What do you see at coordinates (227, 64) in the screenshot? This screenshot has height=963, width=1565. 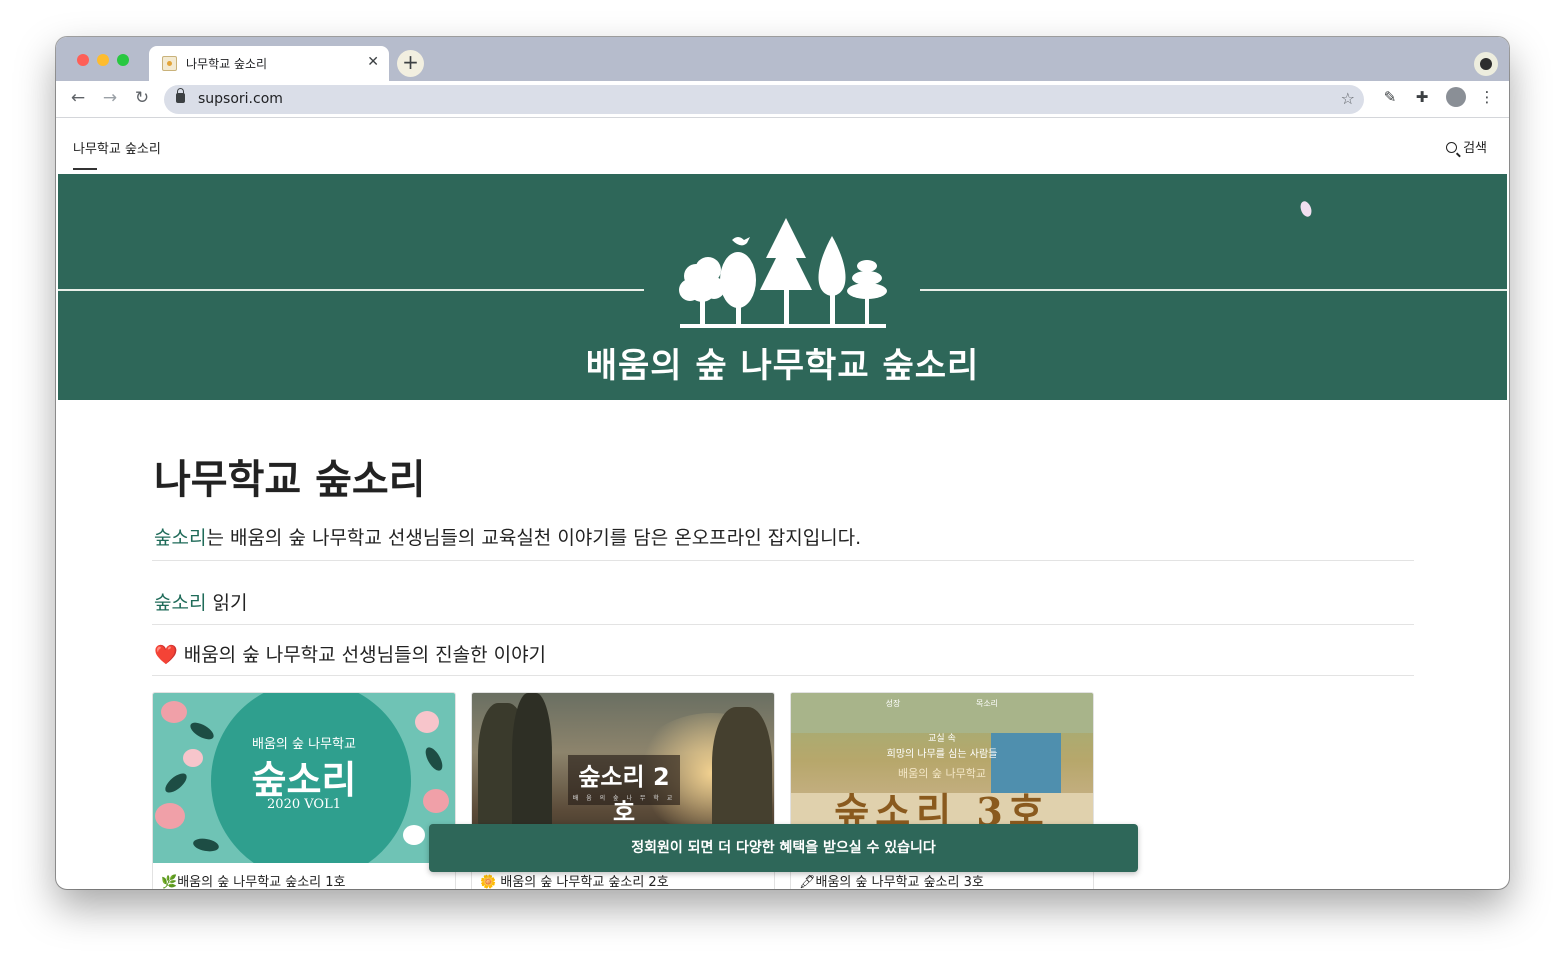 I see `tab-title: 나무학교 숲소리` at bounding box center [227, 64].